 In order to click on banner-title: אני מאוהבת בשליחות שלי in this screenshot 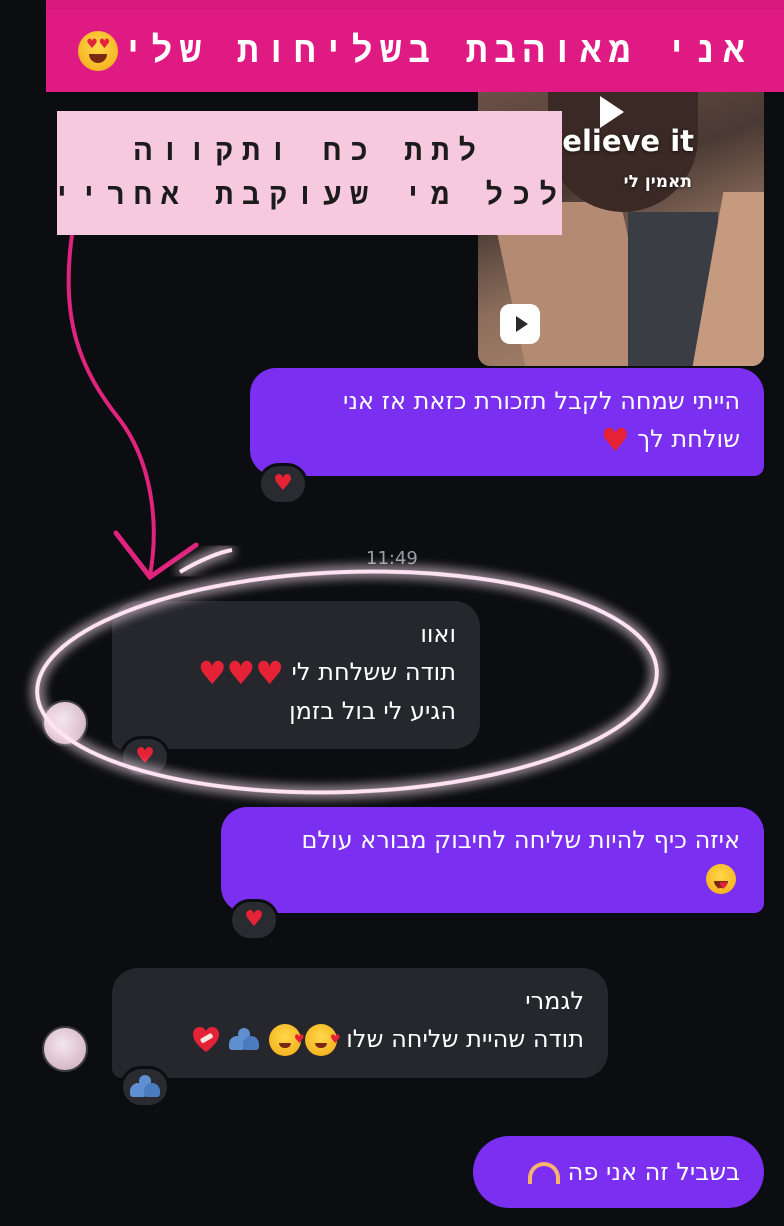, I will do `click(437, 50)`.